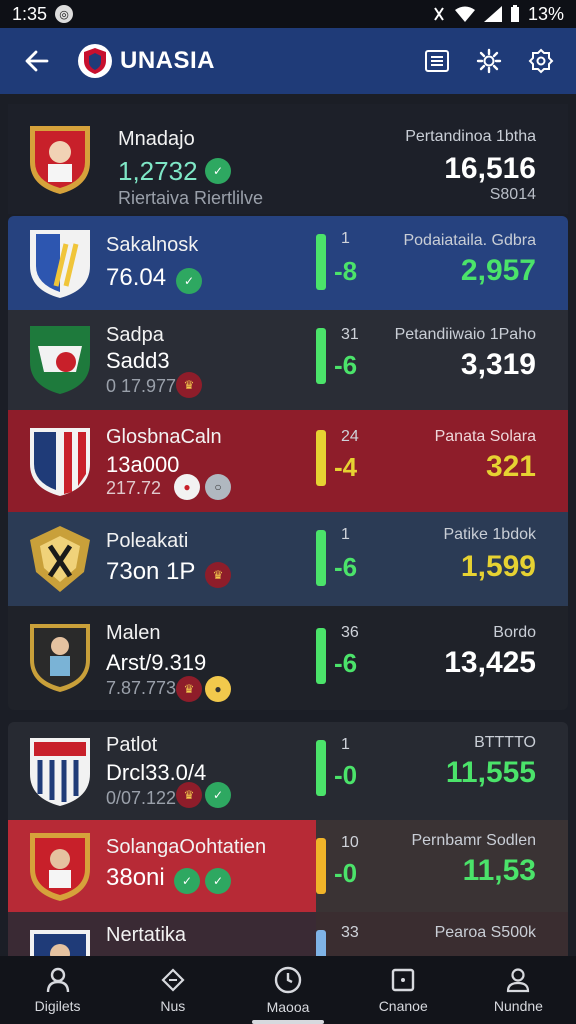  I want to click on rank-delta: -4, so click(346, 467).